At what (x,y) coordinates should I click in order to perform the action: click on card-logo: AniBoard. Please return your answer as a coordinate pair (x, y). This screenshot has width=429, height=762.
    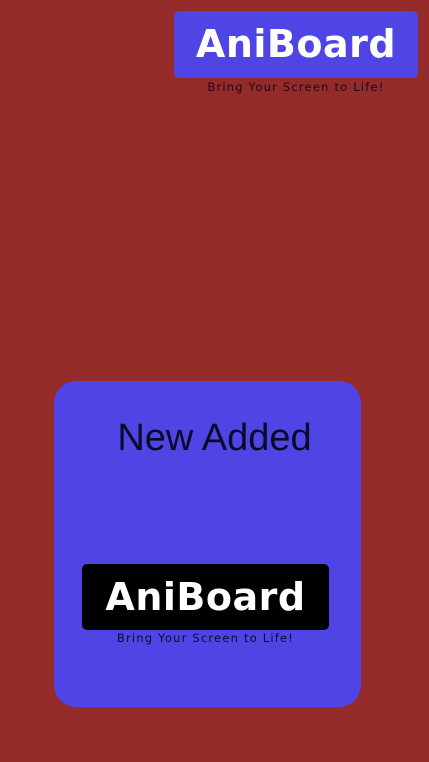
    Looking at the image, I should click on (205, 597).